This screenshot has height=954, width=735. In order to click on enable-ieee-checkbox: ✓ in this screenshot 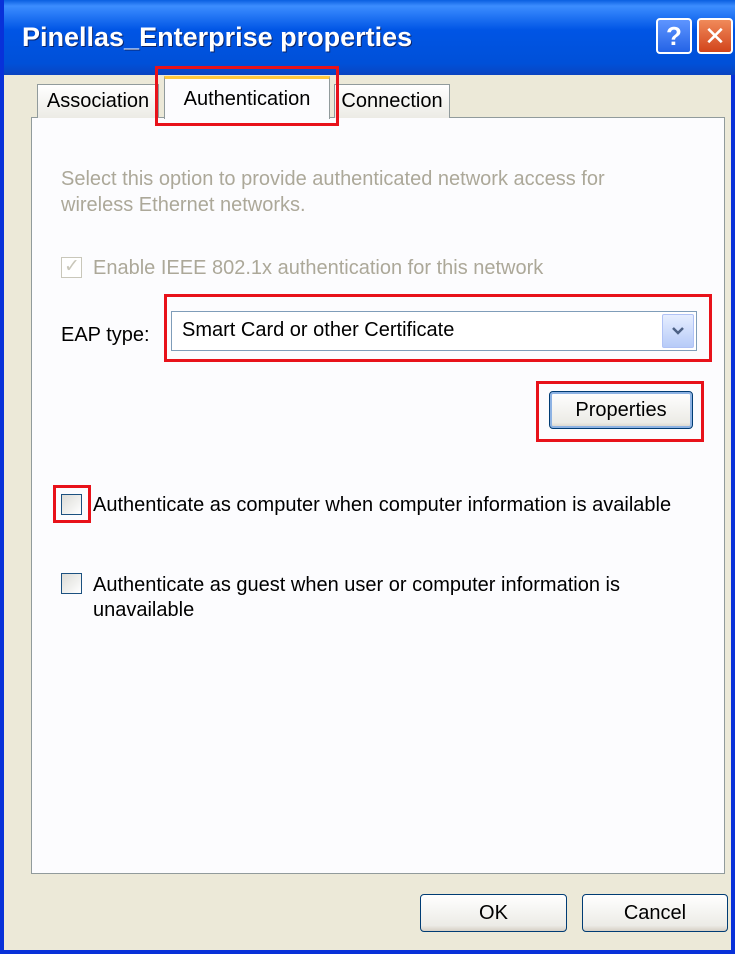, I will do `click(71, 267)`.